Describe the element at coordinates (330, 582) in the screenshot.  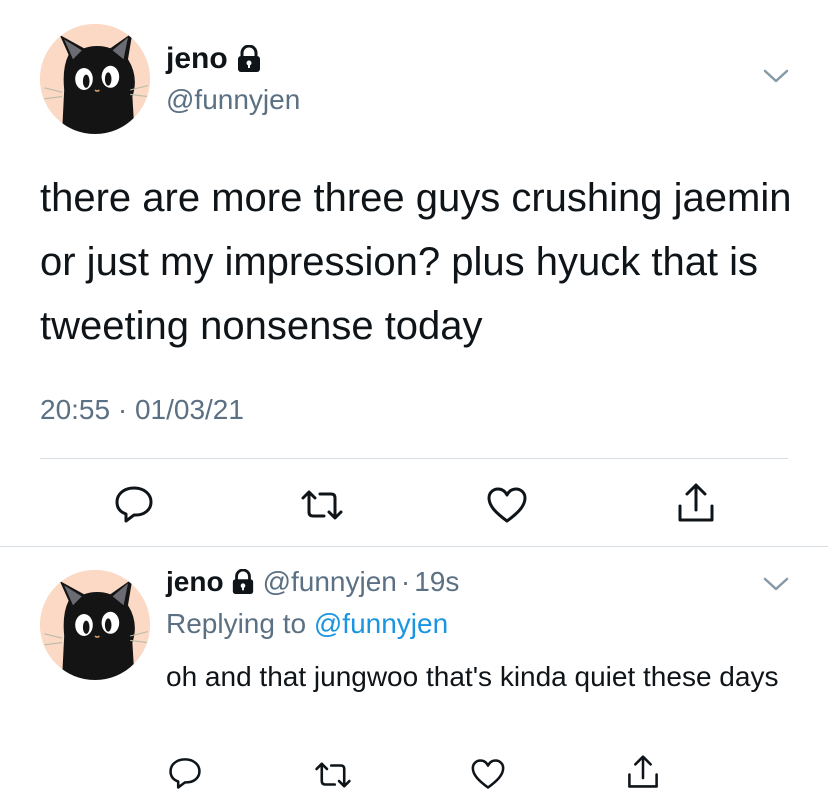
I see `reply-tweet-handle: @funnyjen` at that location.